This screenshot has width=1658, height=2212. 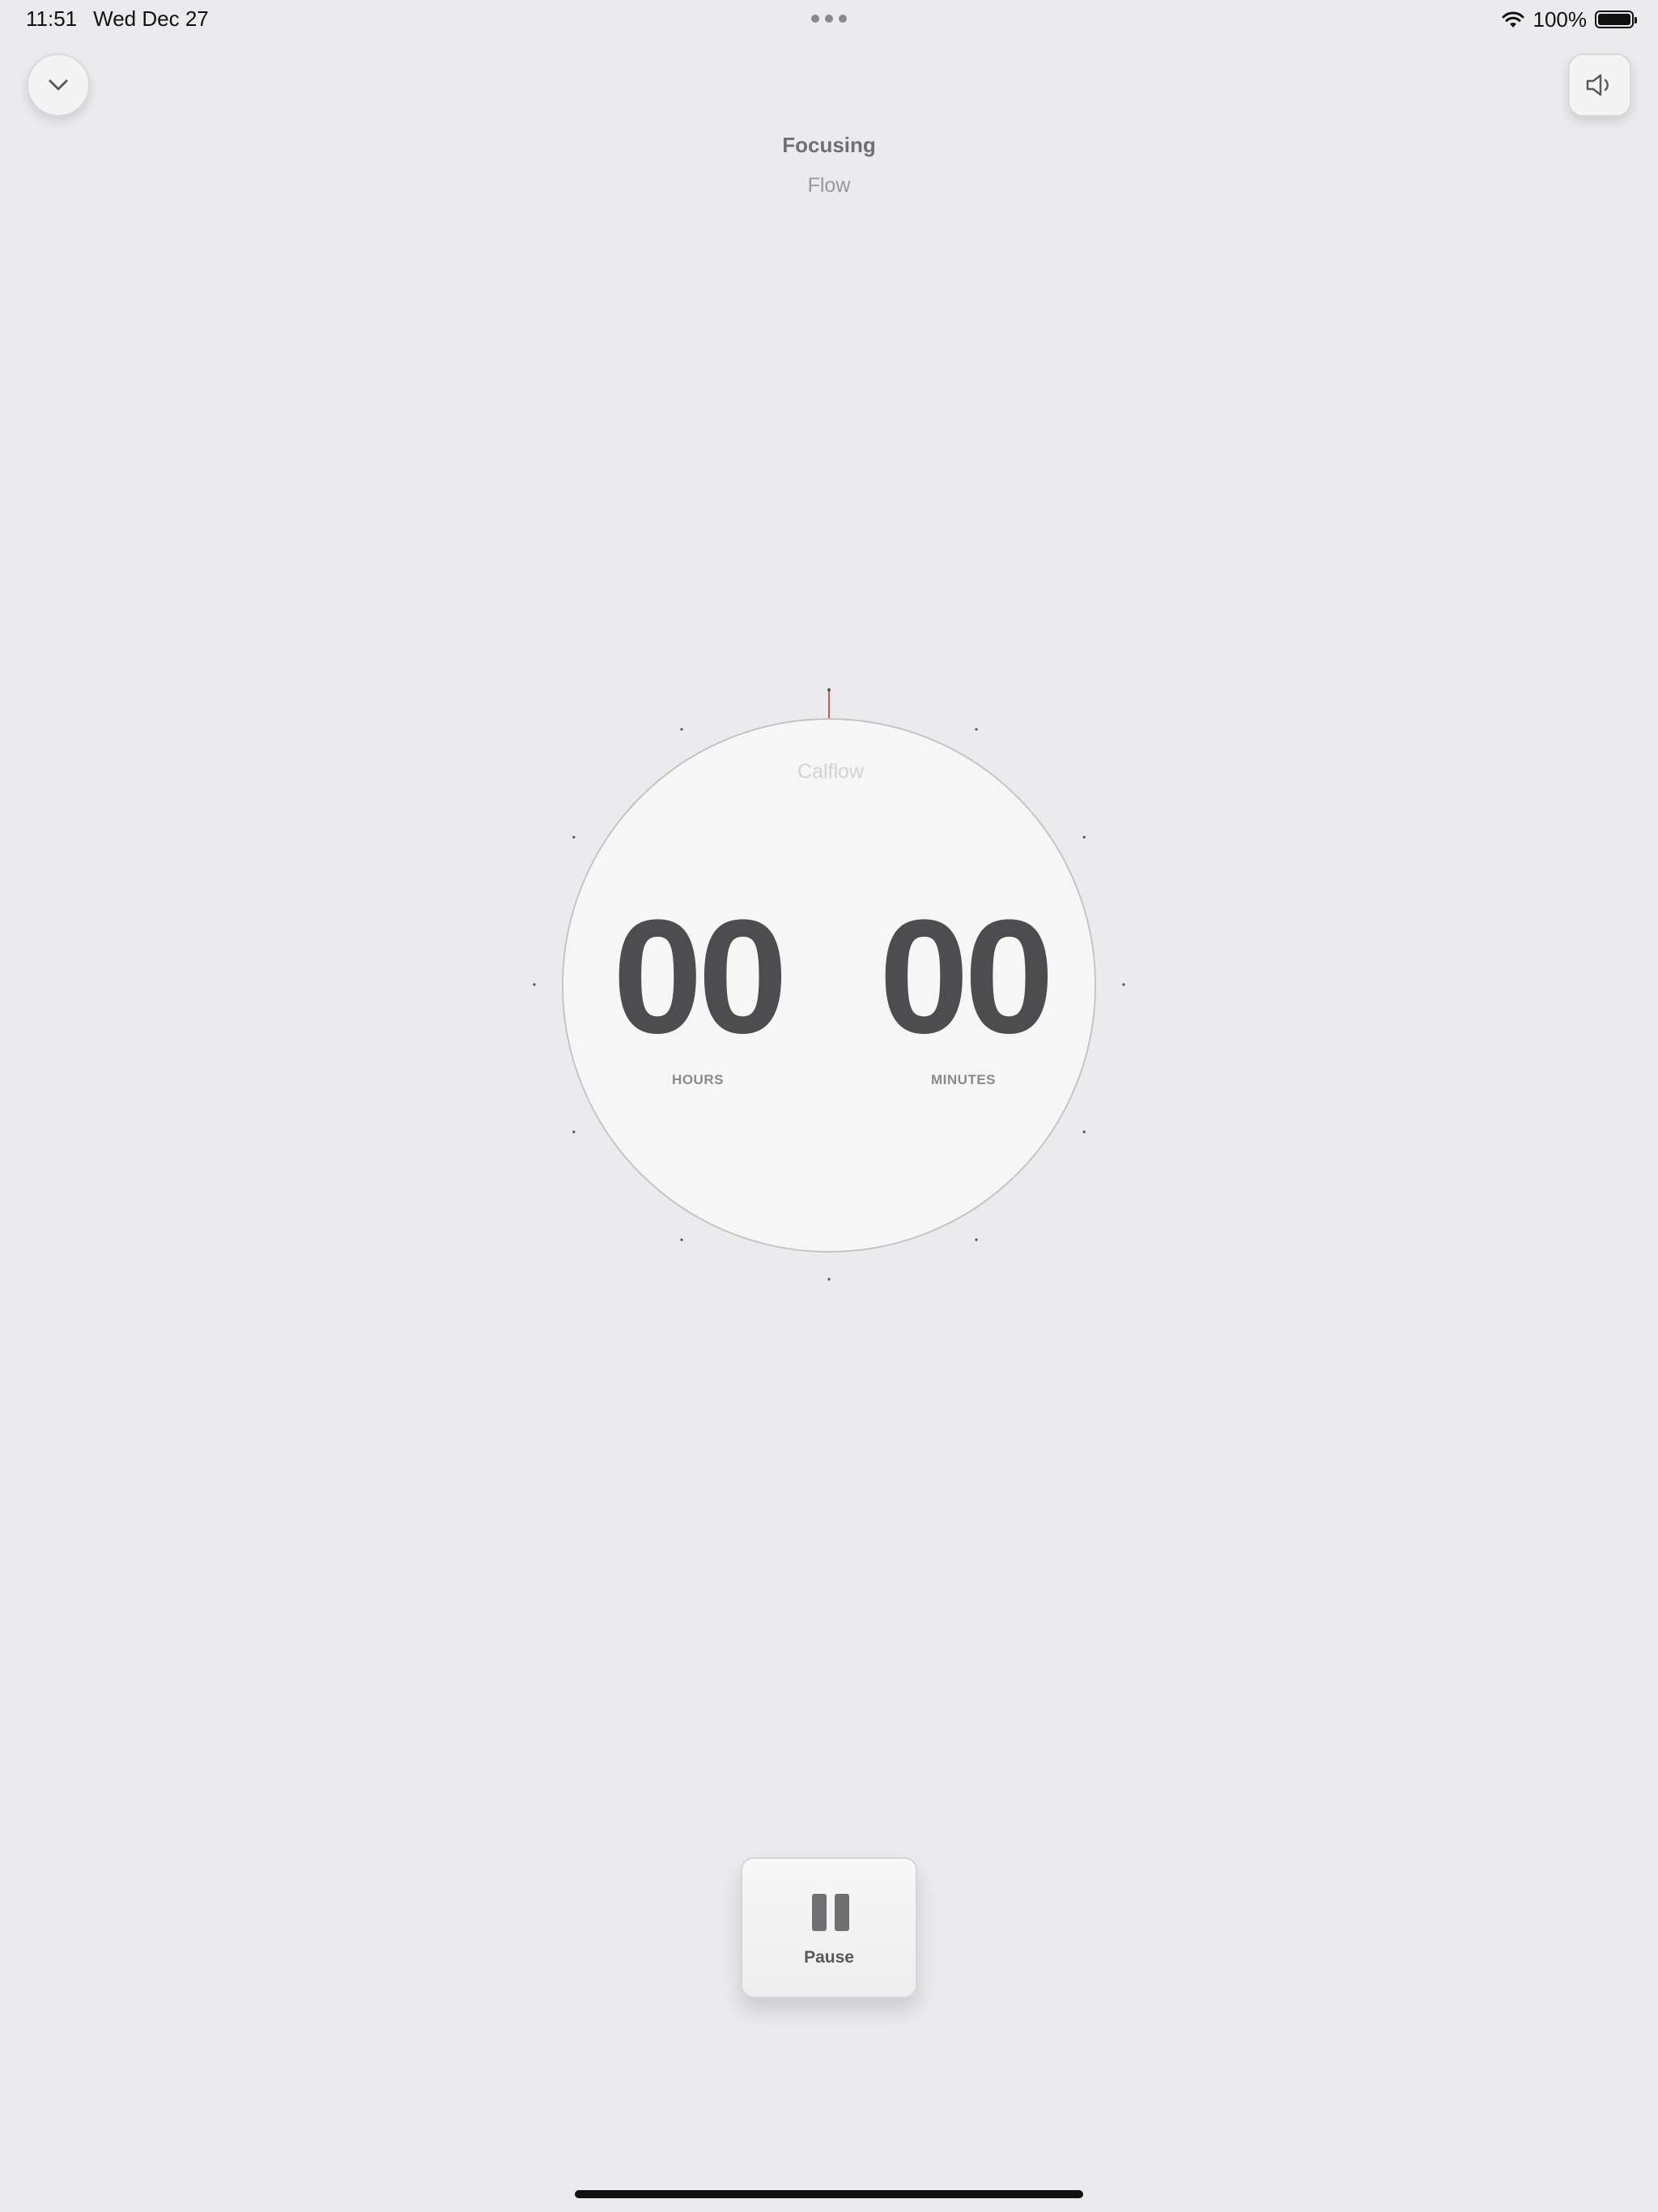 I want to click on session-subtitle: Flow, so click(x=829, y=185).